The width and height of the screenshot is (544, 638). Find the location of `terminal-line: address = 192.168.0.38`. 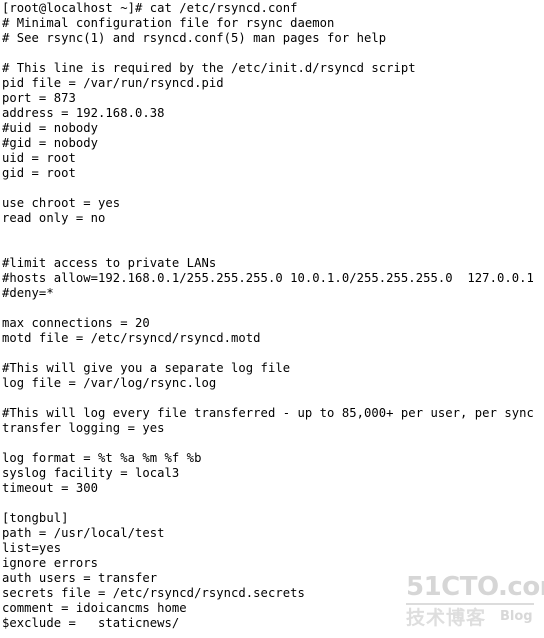

terminal-line: address = 192.168.0.38 is located at coordinates (83, 113).